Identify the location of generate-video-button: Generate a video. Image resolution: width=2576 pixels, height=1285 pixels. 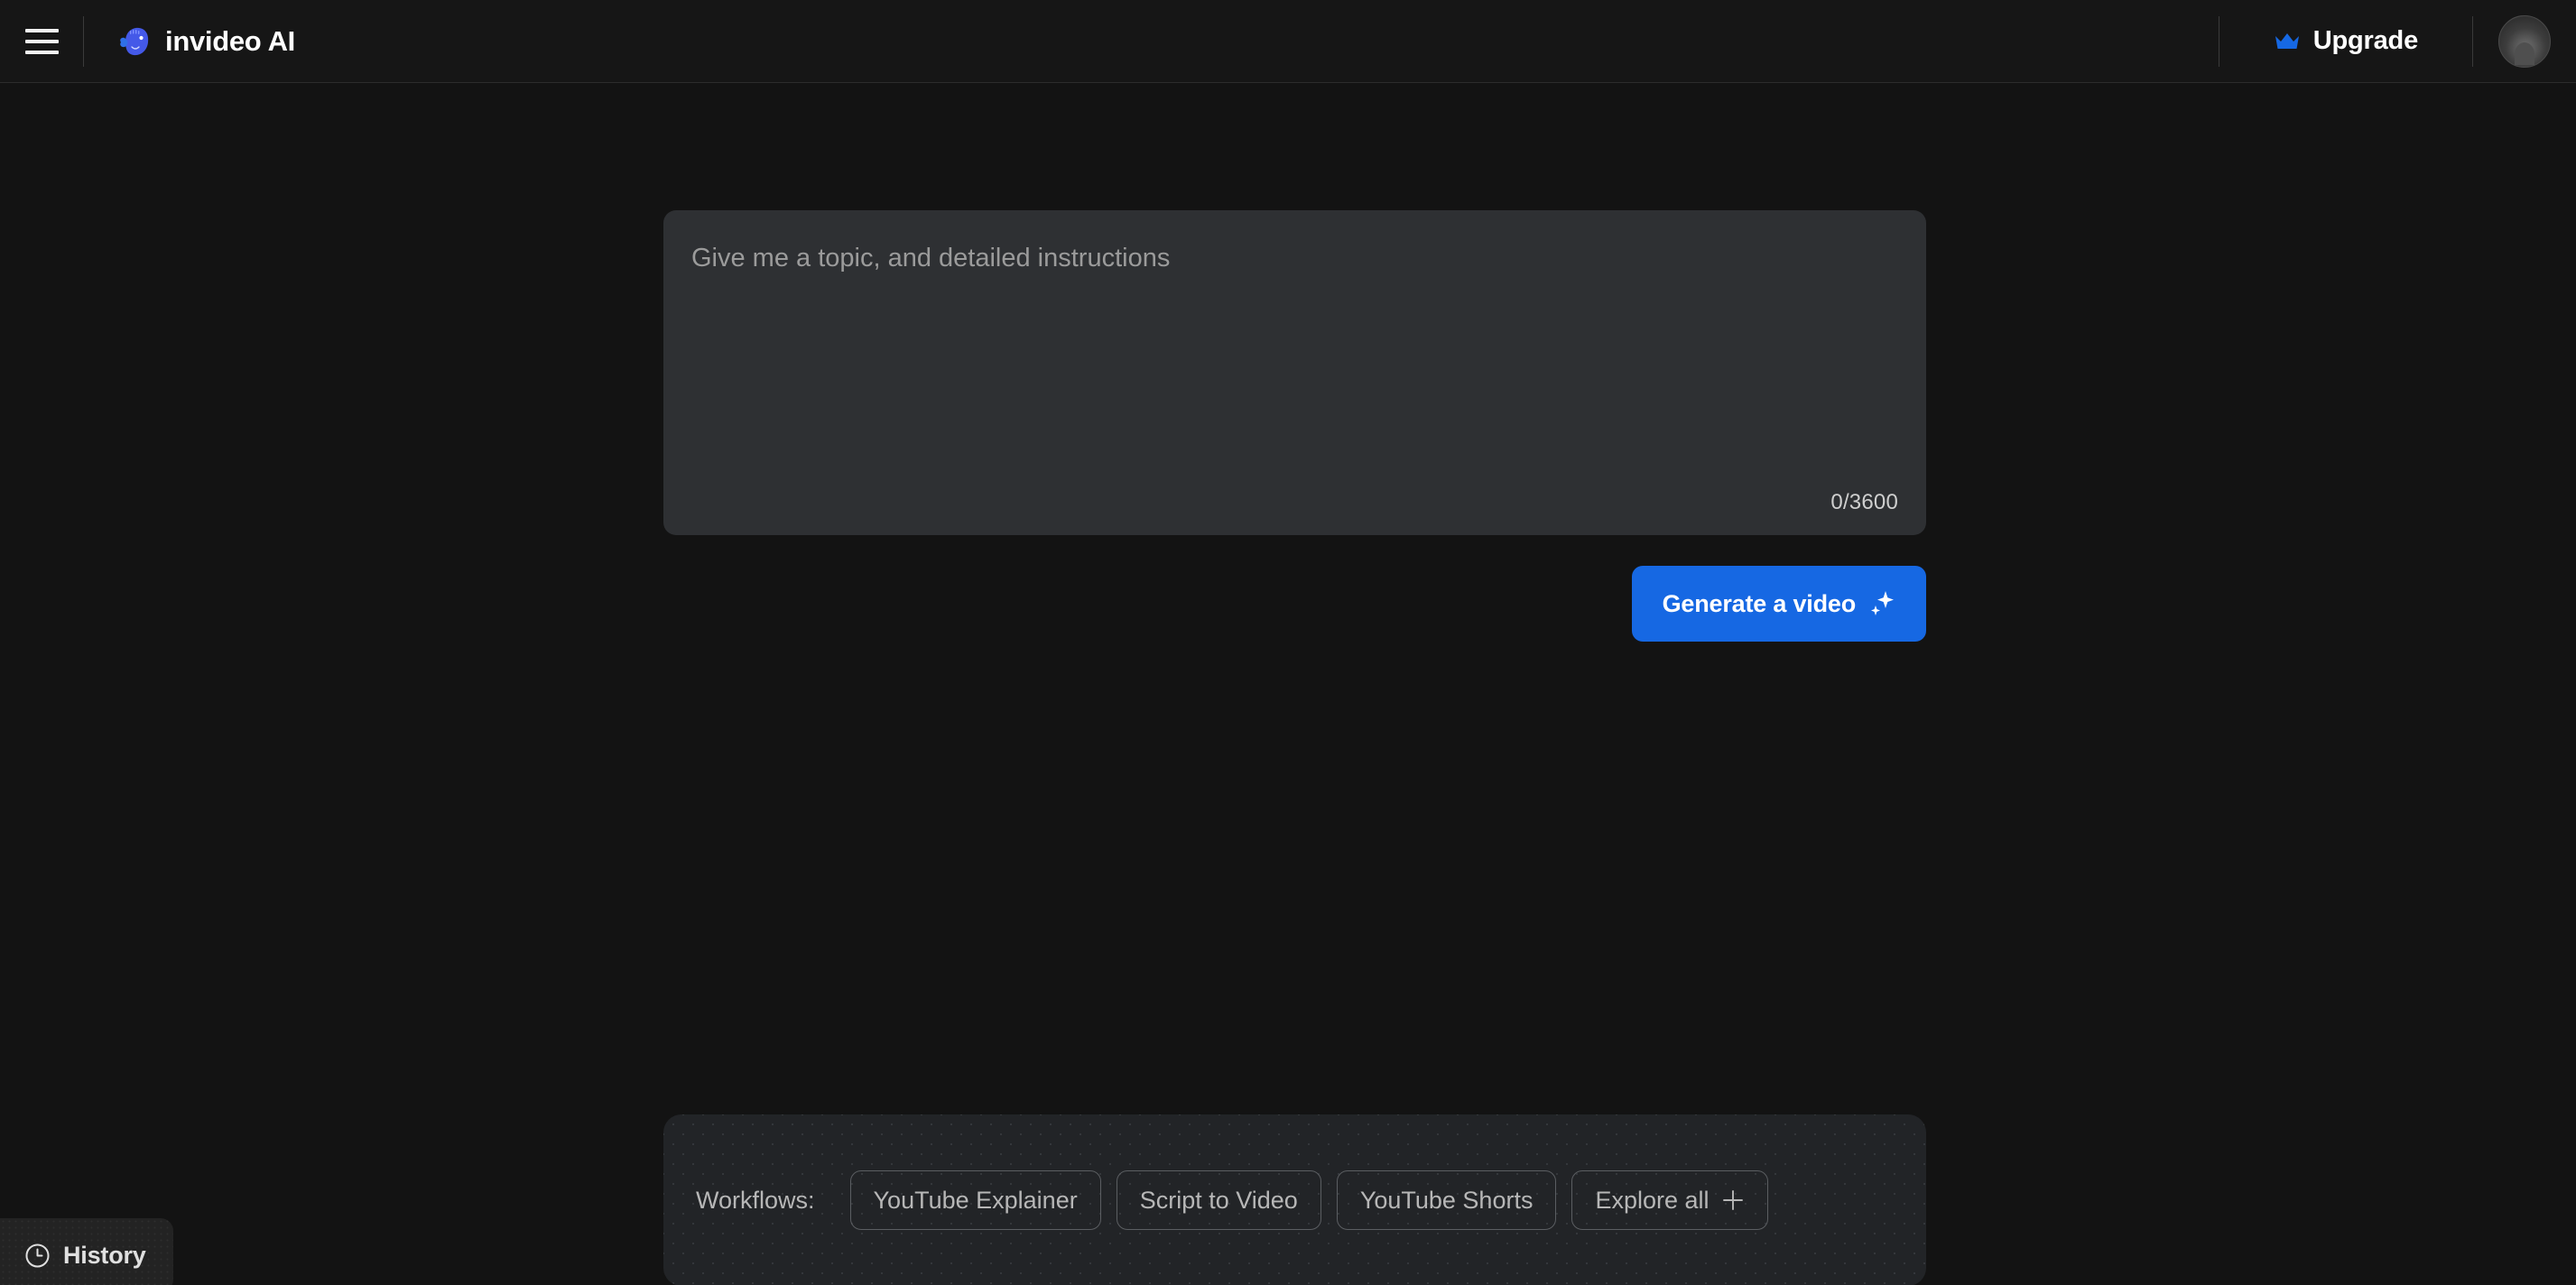
(1778, 604).